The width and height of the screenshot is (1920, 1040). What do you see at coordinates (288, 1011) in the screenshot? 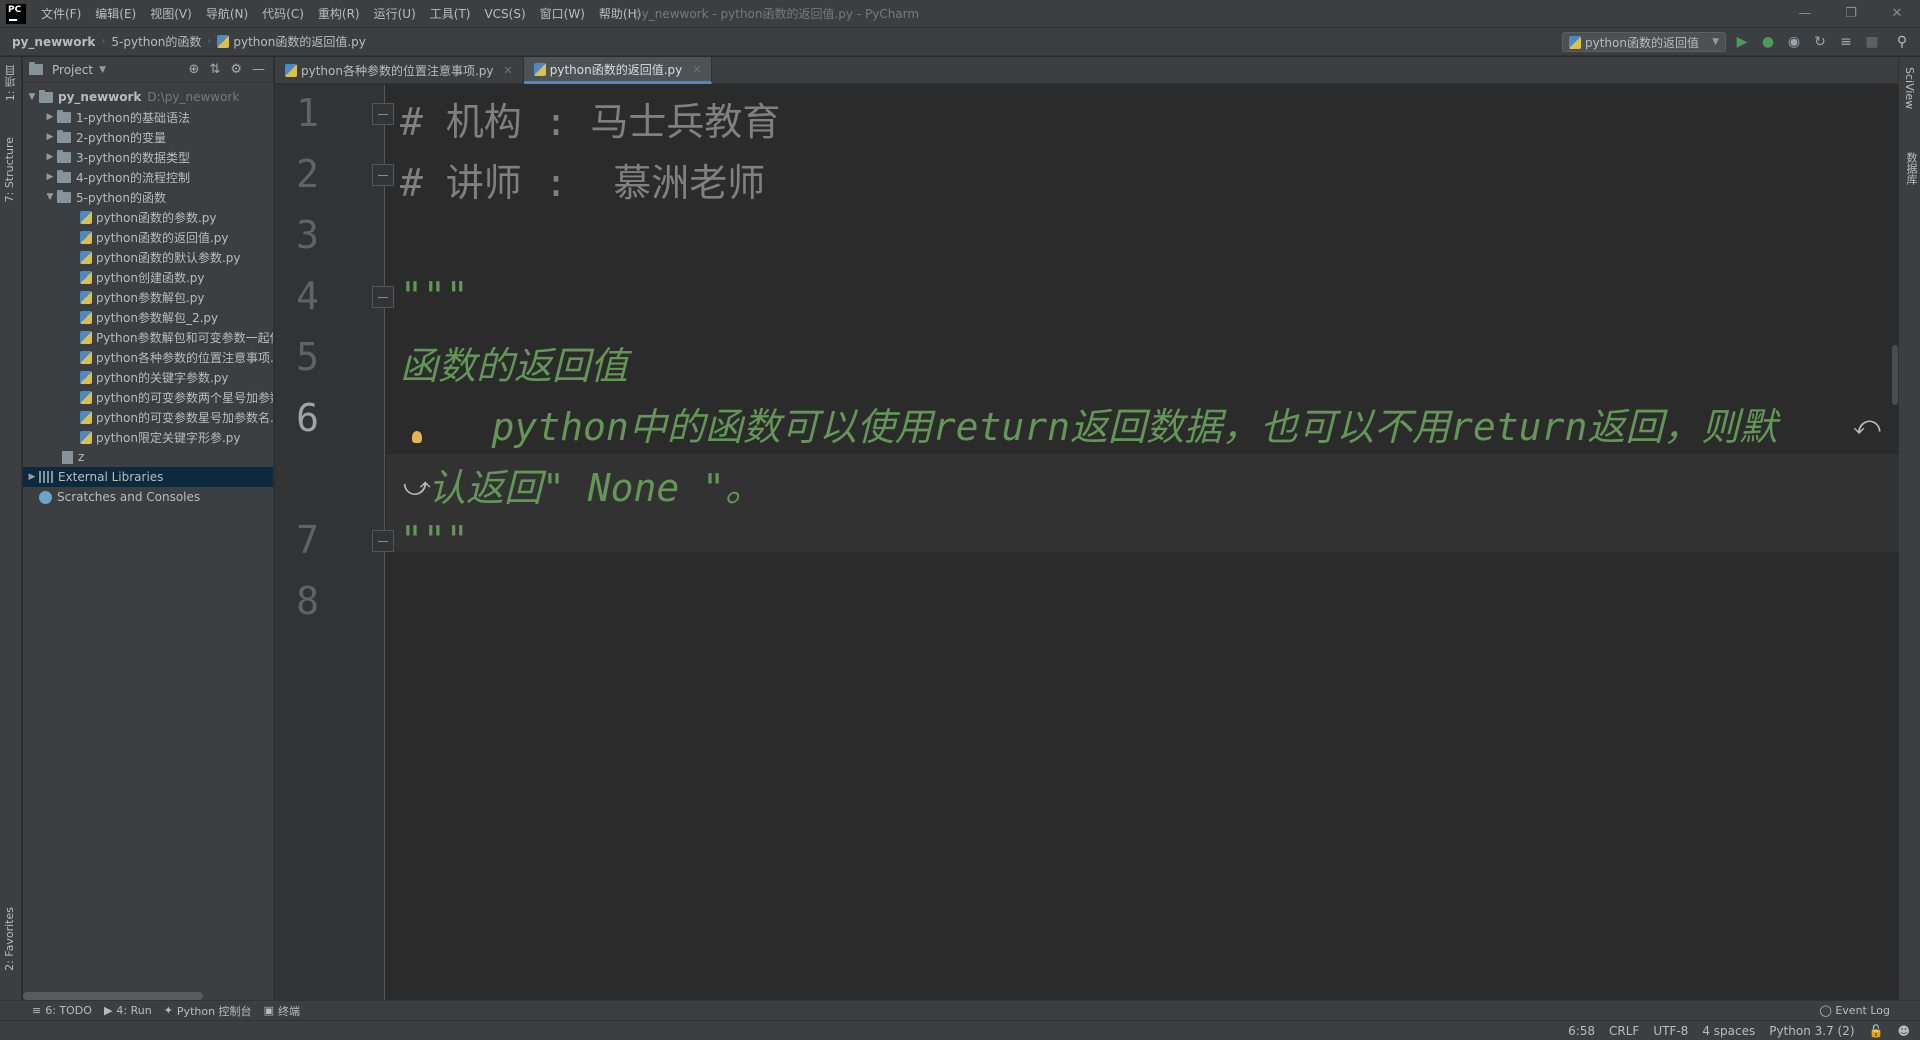
I see `terminal-label: 终端` at bounding box center [288, 1011].